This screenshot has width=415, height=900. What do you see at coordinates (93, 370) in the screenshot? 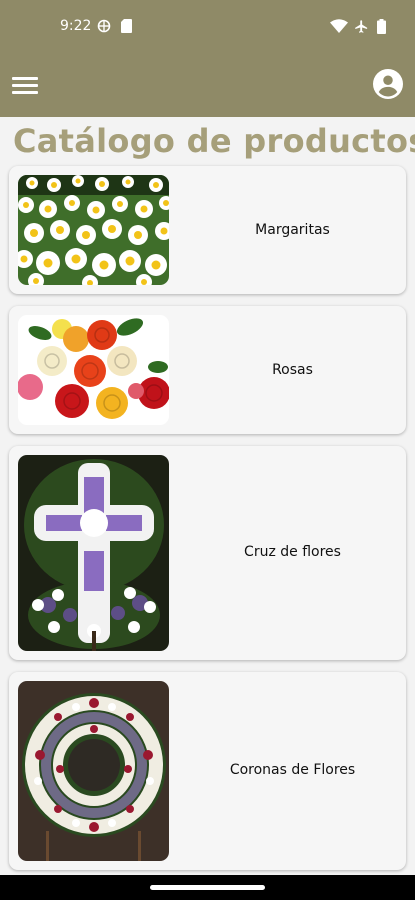
I see `roses-image` at bounding box center [93, 370].